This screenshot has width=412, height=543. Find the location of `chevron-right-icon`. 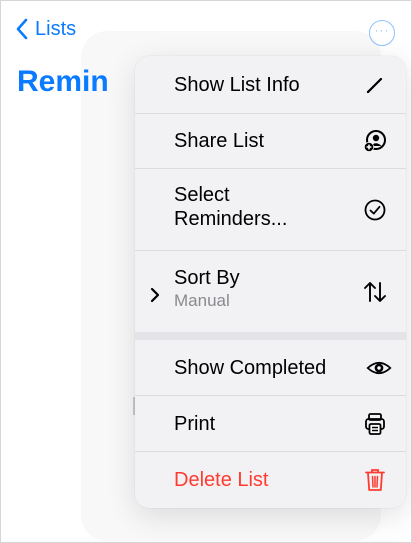

chevron-right-icon is located at coordinates (155, 295).